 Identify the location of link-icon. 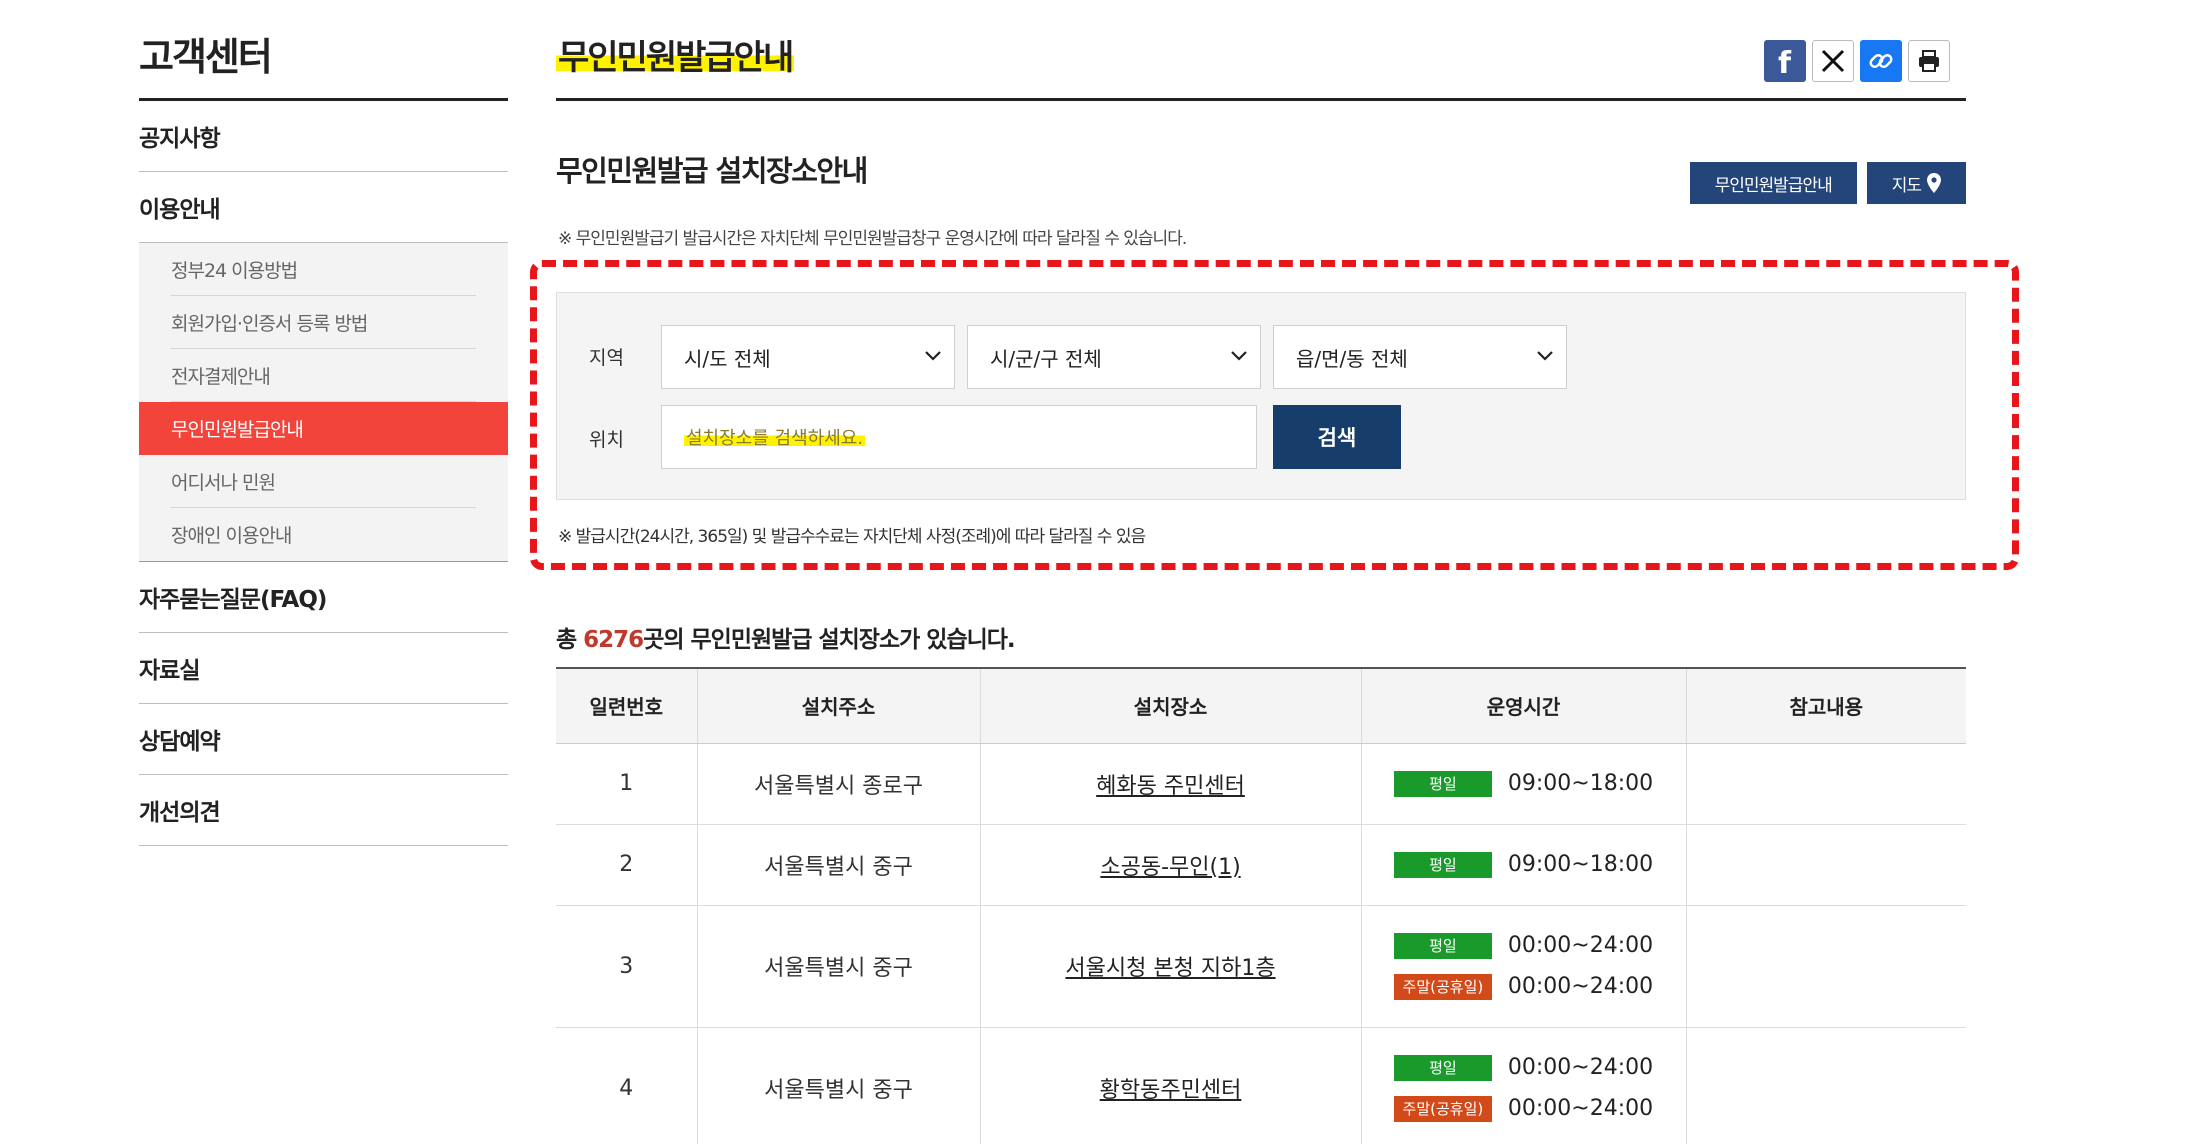
(1881, 61).